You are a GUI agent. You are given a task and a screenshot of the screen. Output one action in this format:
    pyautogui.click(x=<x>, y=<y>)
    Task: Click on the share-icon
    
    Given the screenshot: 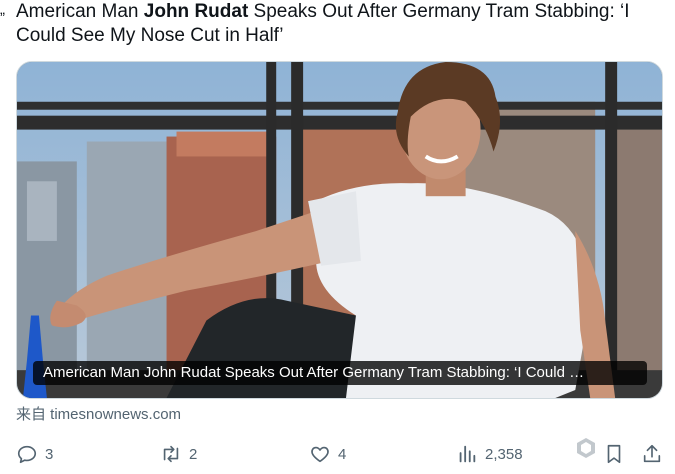 What is the action you would take?
    pyautogui.click(x=652, y=453)
    